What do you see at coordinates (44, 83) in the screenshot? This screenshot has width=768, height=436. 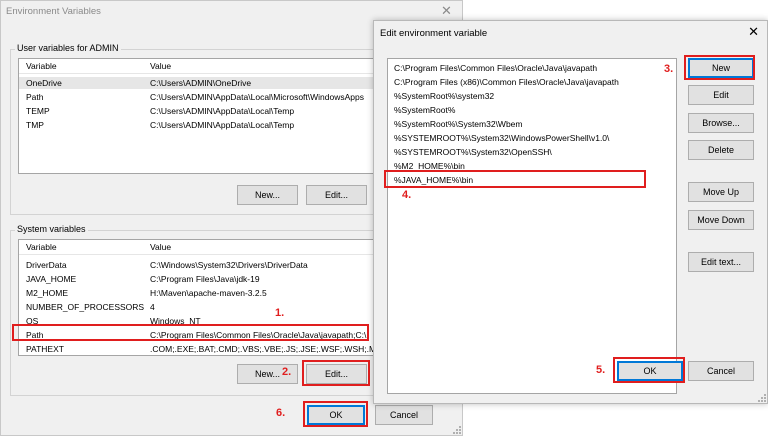 I see `row-variable: OneDrive` at bounding box center [44, 83].